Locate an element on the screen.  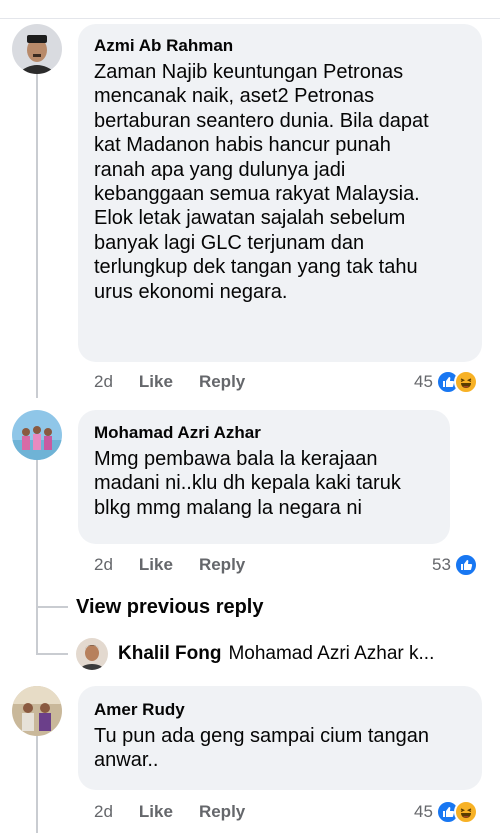
comment-line: madani ni..klu dh kepala kaki taruk is located at coordinates (247, 483).